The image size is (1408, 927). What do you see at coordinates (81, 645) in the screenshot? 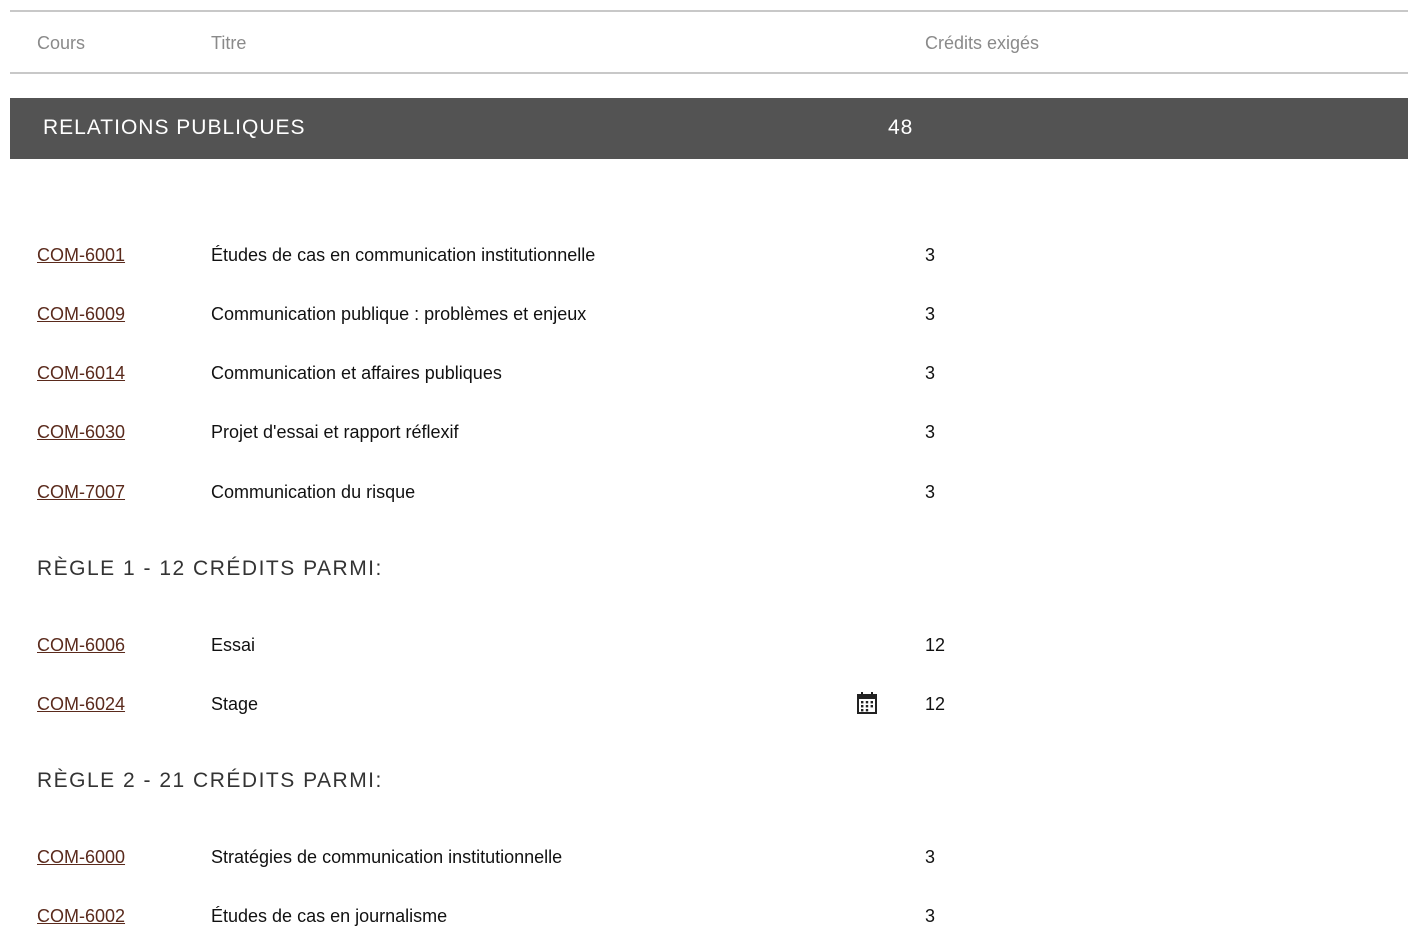
I see `course-code-link: COM-6006` at bounding box center [81, 645].